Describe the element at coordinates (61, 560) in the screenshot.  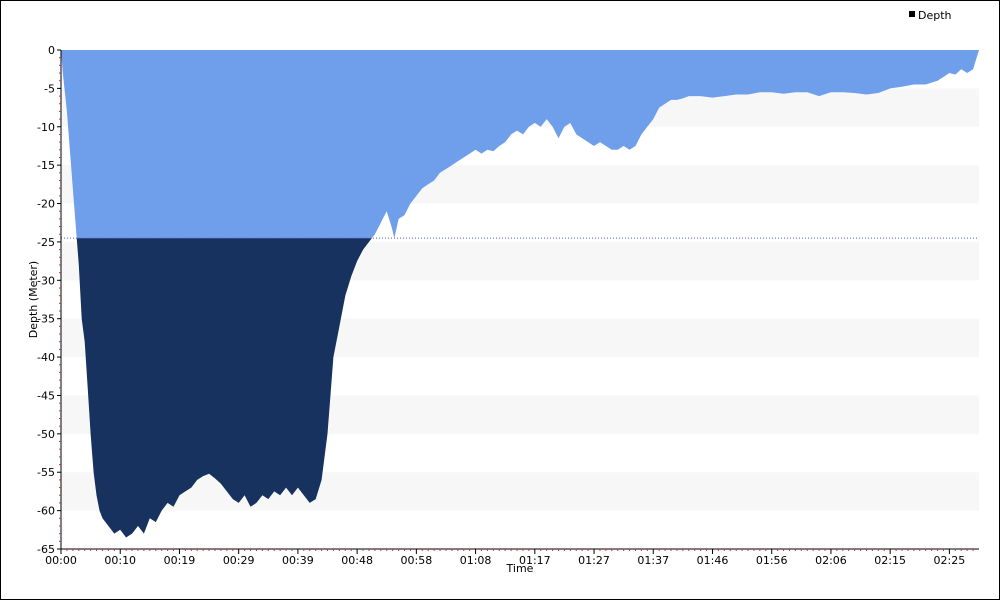
I see `x-tick-label: 00:00` at that location.